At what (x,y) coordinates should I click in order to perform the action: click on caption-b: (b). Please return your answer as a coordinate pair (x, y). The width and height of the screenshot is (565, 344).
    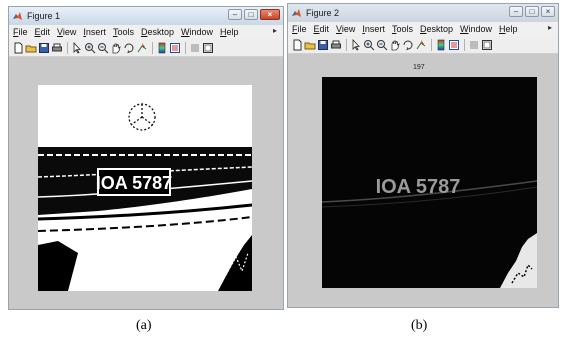
    Looking at the image, I should click on (419, 325).